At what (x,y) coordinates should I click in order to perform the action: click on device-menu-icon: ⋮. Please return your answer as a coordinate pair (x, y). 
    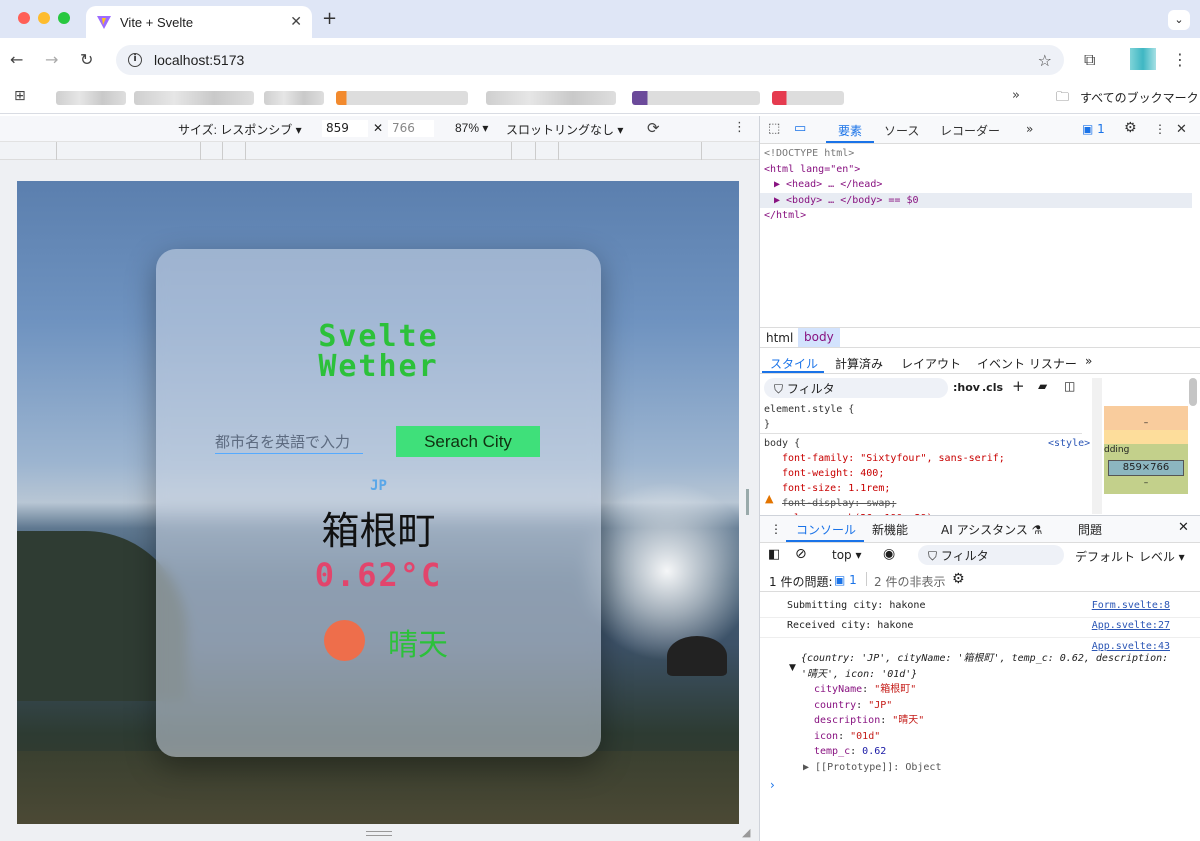
    Looking at the image, I should click on (739, 127).